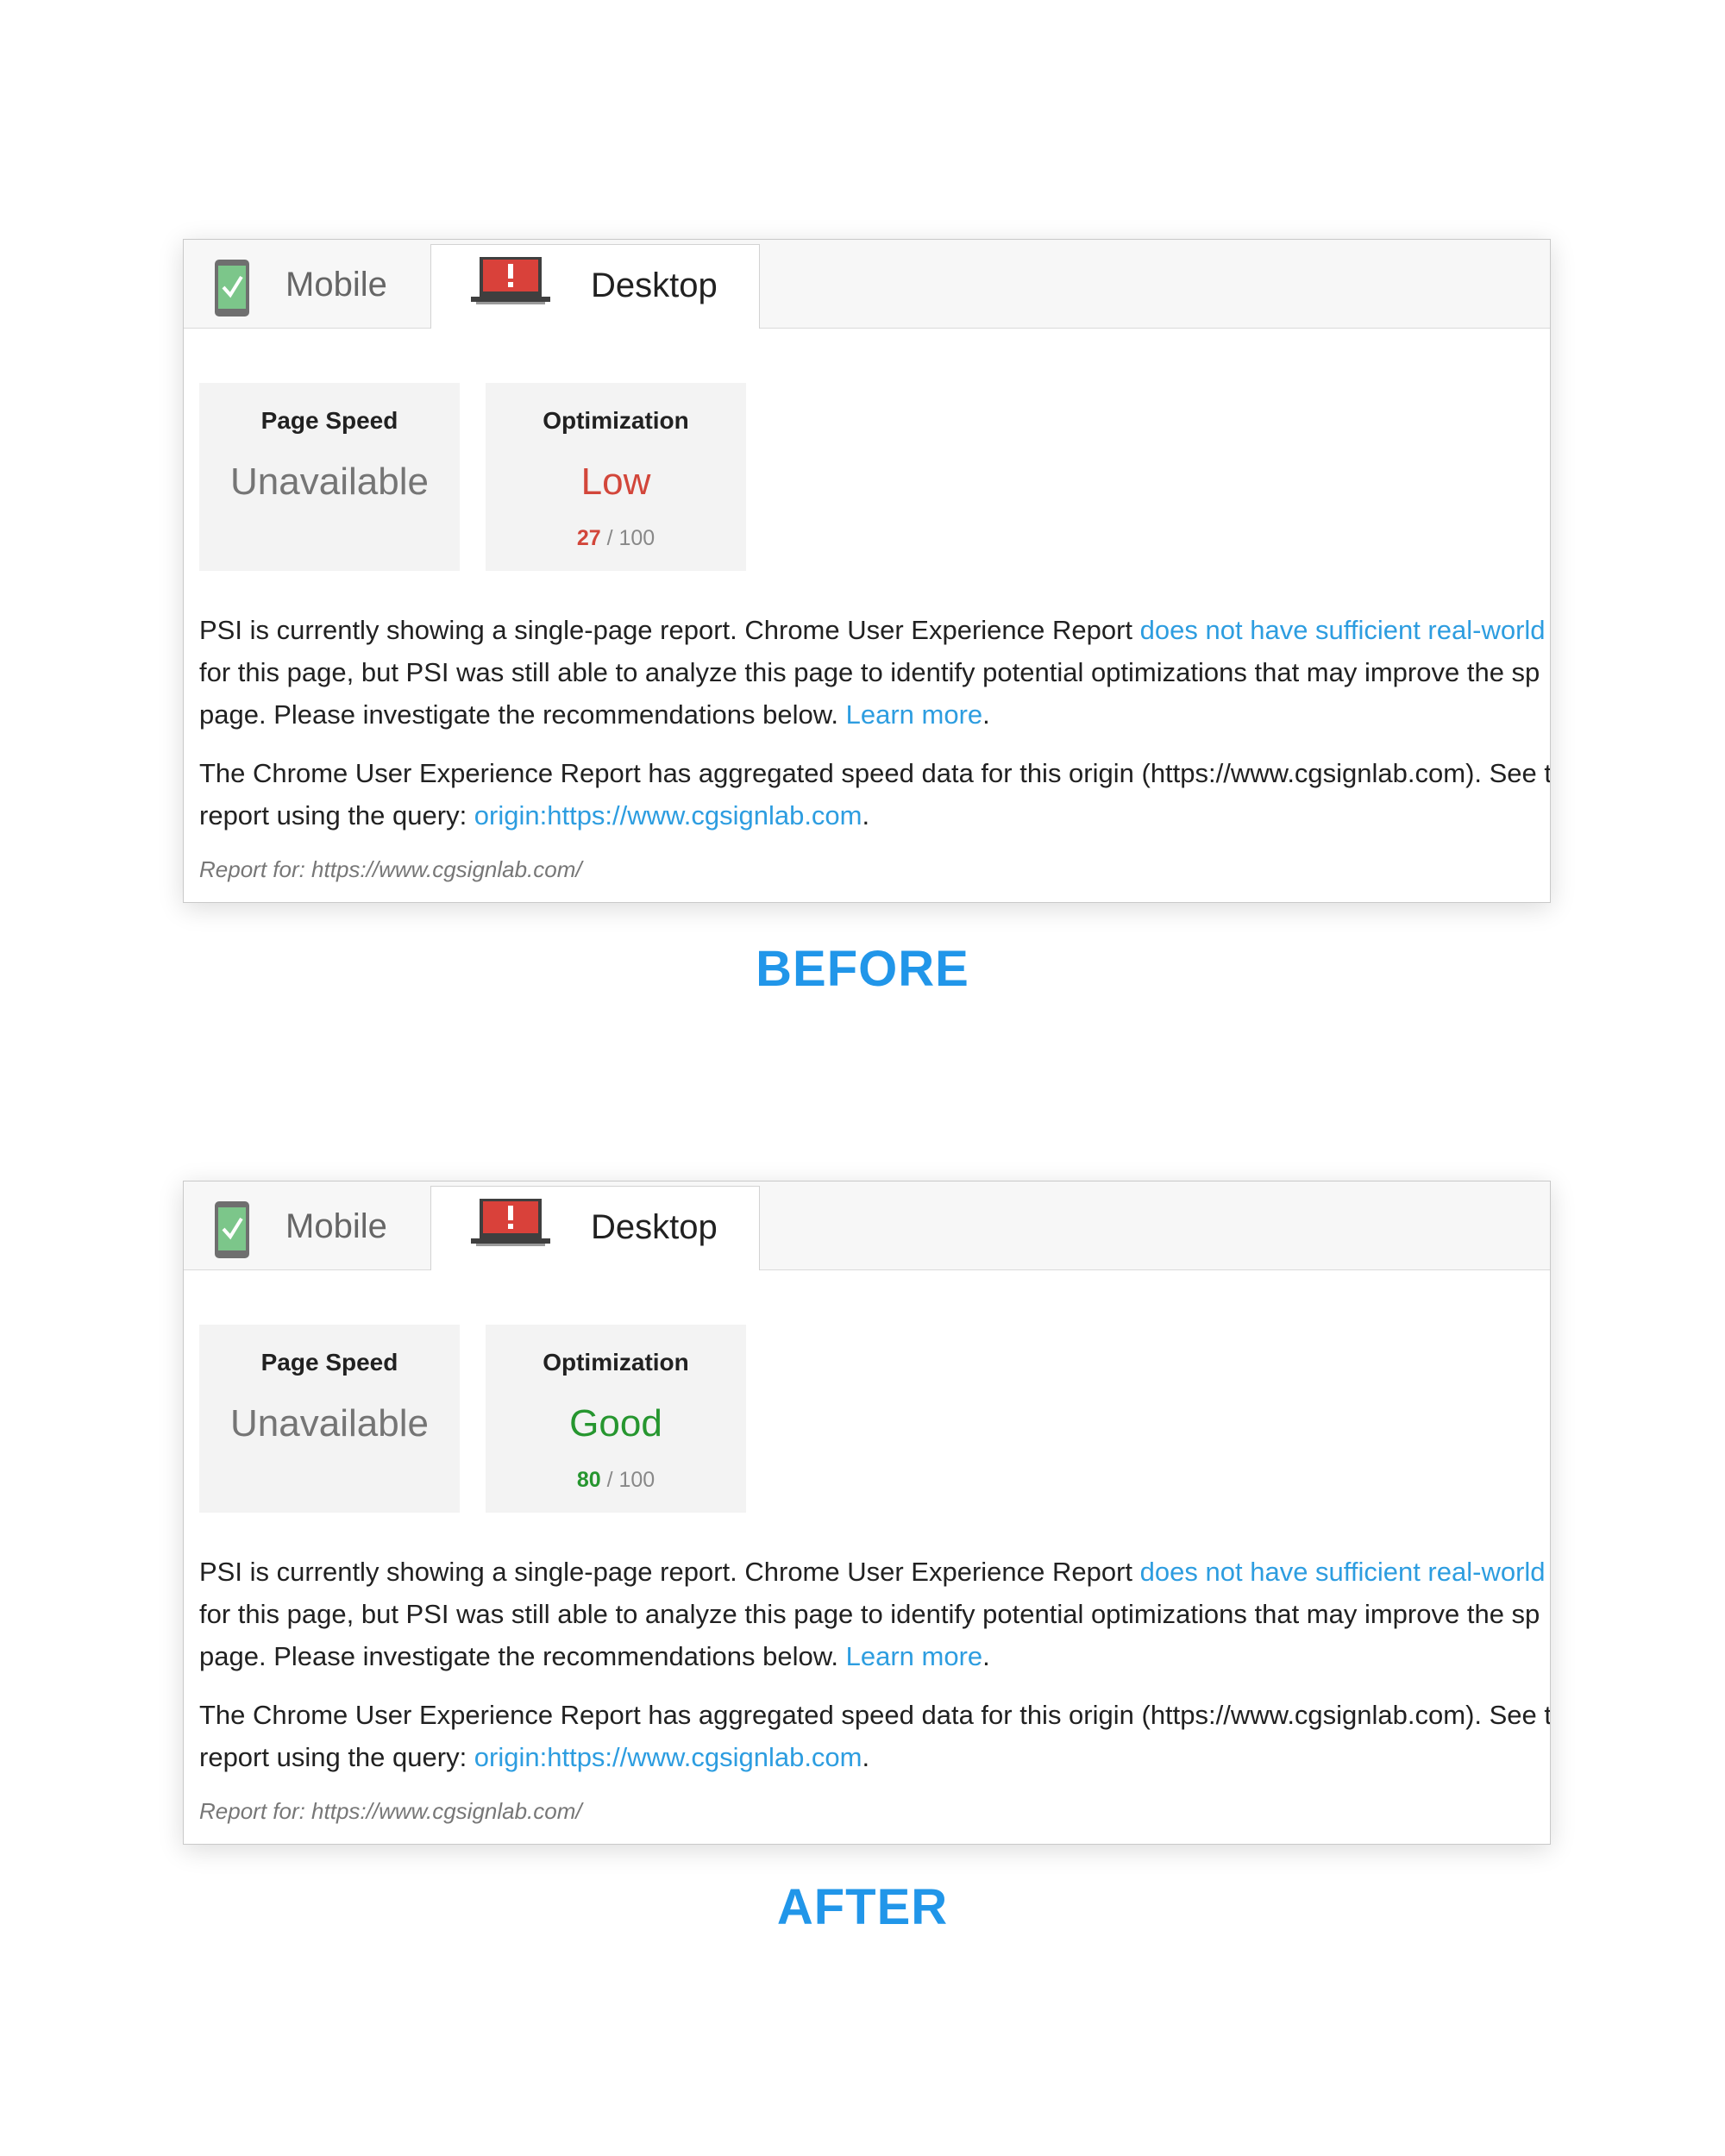 The width and height of the screenshot is (1725, 2156). Describe the element at coordinates (615, 1423) in the screenshot. I see `optimization-value: Good` at that location.